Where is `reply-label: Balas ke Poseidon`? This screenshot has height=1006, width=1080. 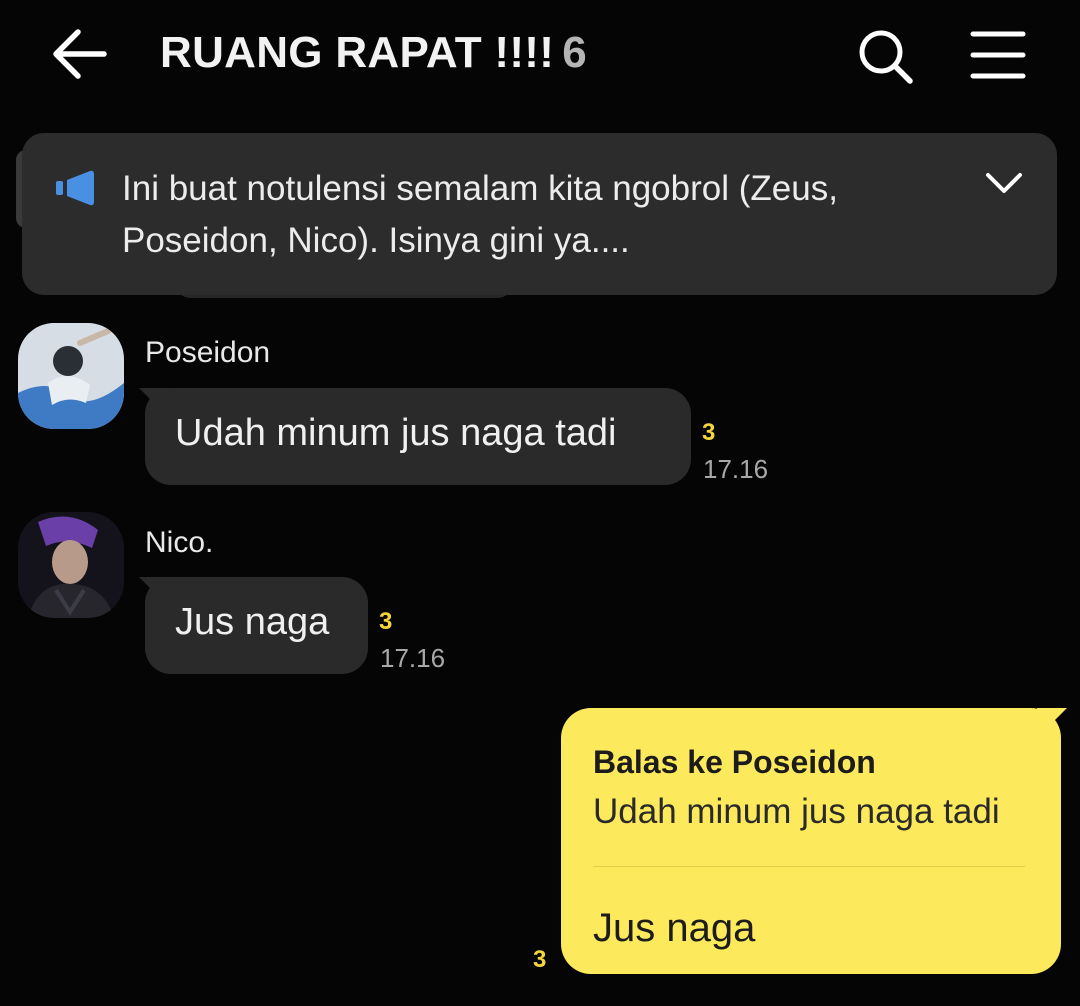
reply-label: Balas ke Poseidon is located at coordinates (734, 762).